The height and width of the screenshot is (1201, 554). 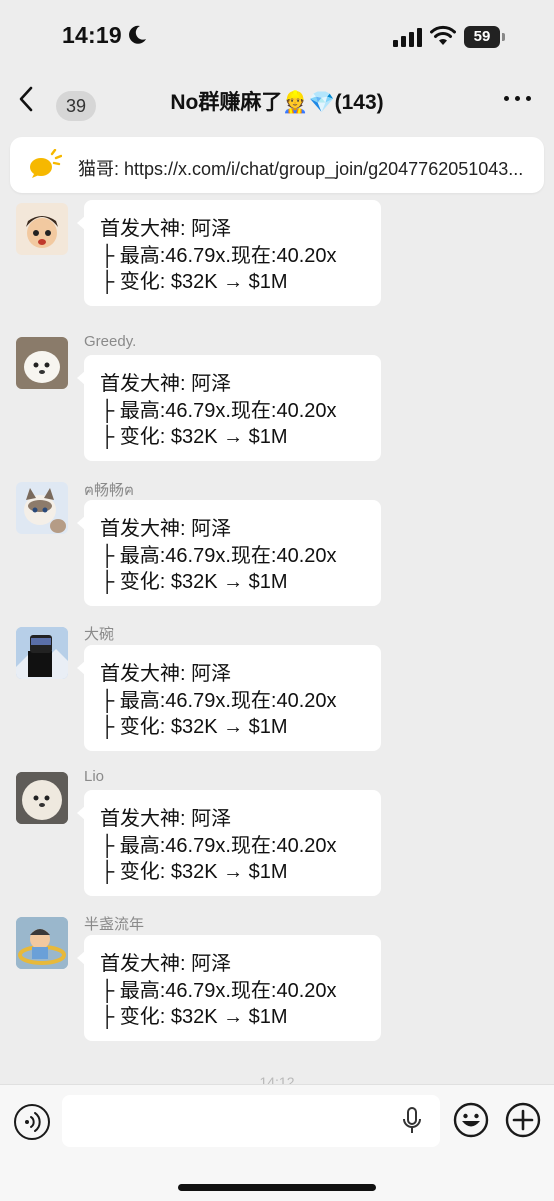 I want to click on wifi-icon, so click(x=443, y=35).